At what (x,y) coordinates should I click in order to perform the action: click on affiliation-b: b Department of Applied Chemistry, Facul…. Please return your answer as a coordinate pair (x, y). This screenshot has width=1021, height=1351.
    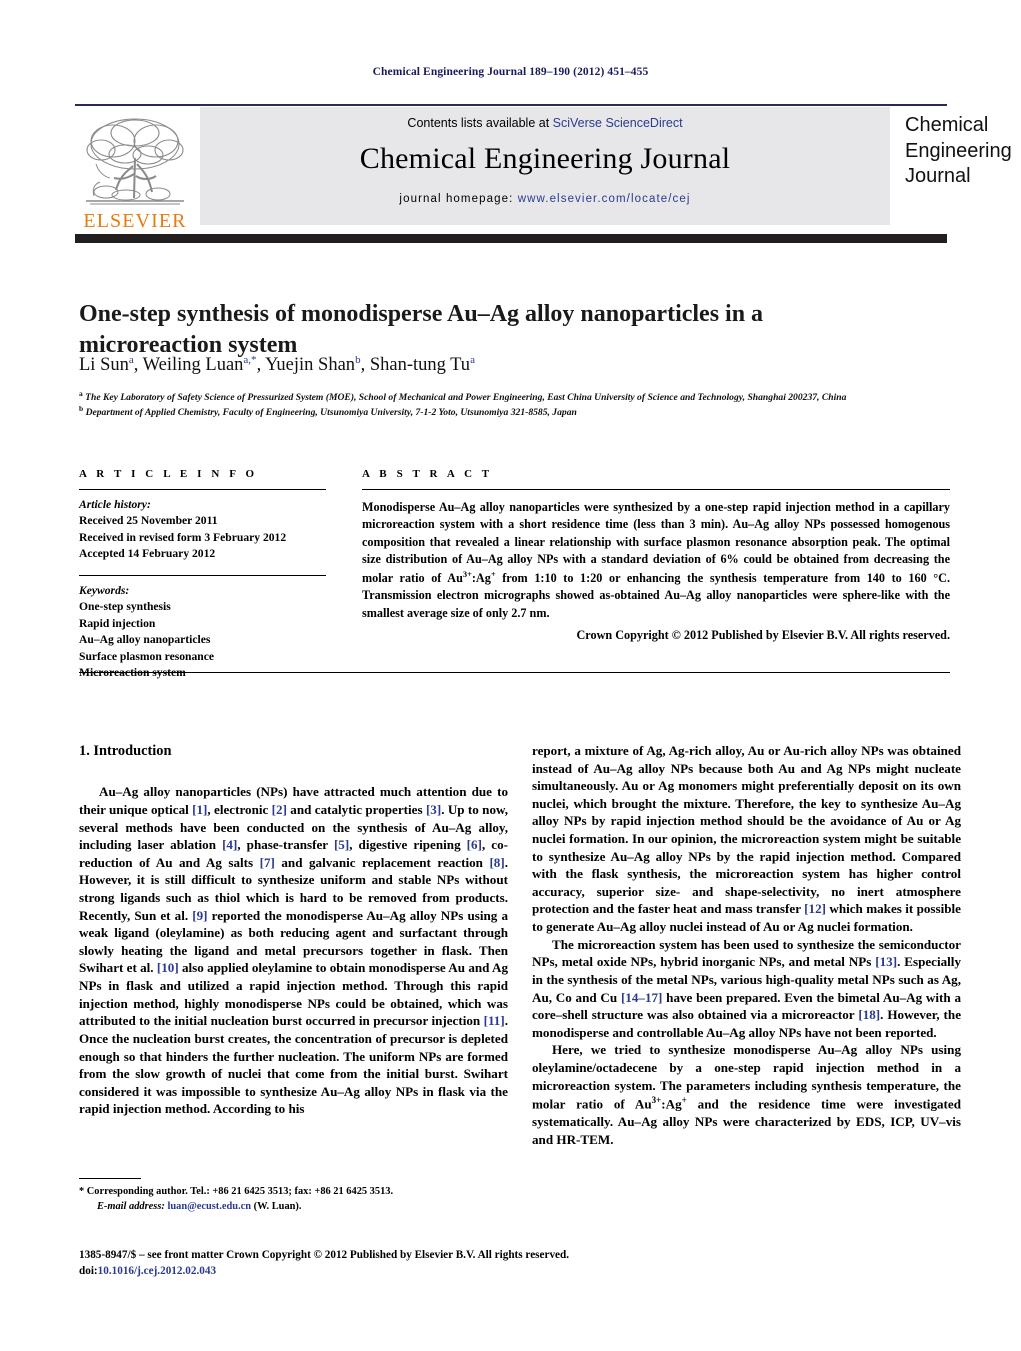
    Looking at the image, I should click on (328, 411).